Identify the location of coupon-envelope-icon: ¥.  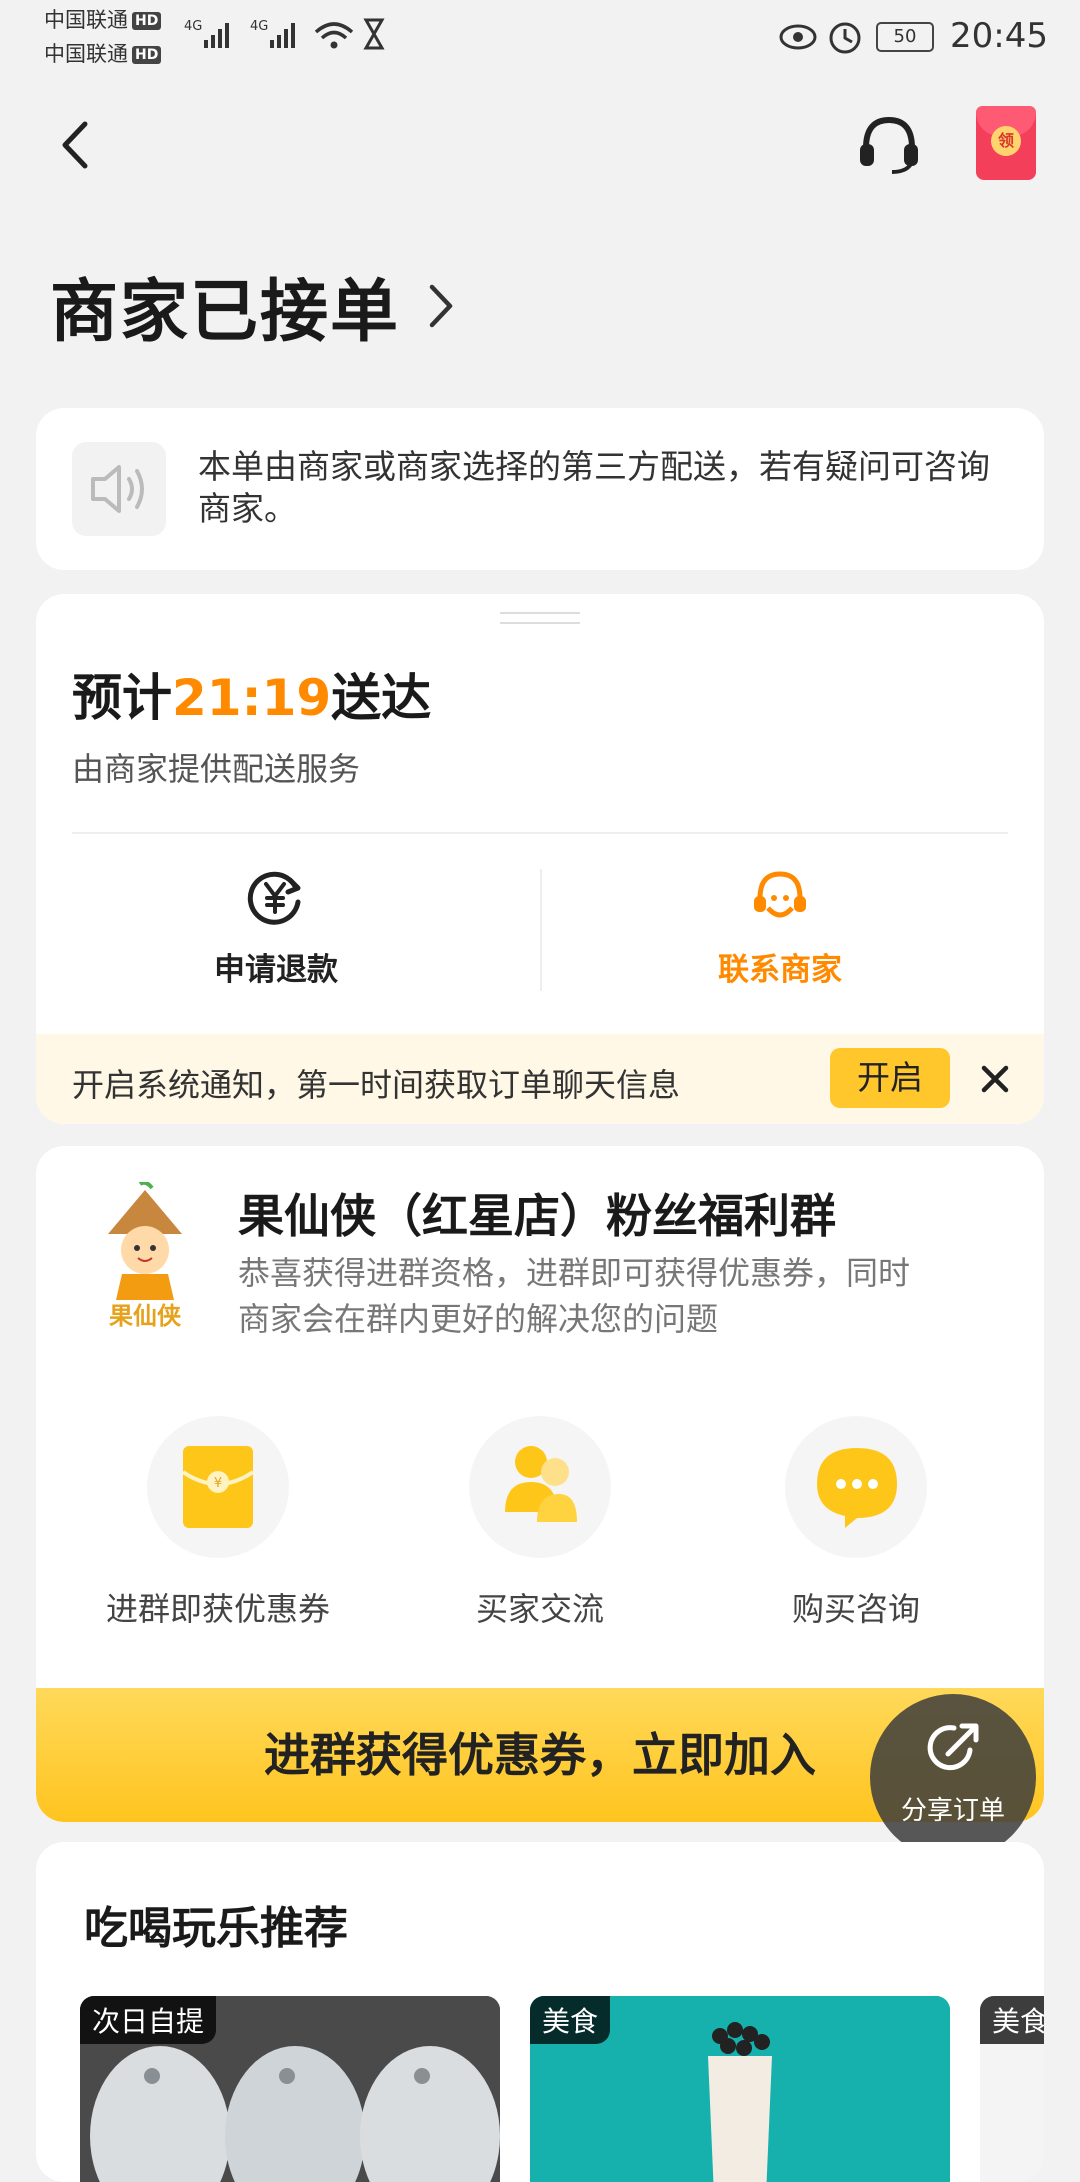
(218, 1487).